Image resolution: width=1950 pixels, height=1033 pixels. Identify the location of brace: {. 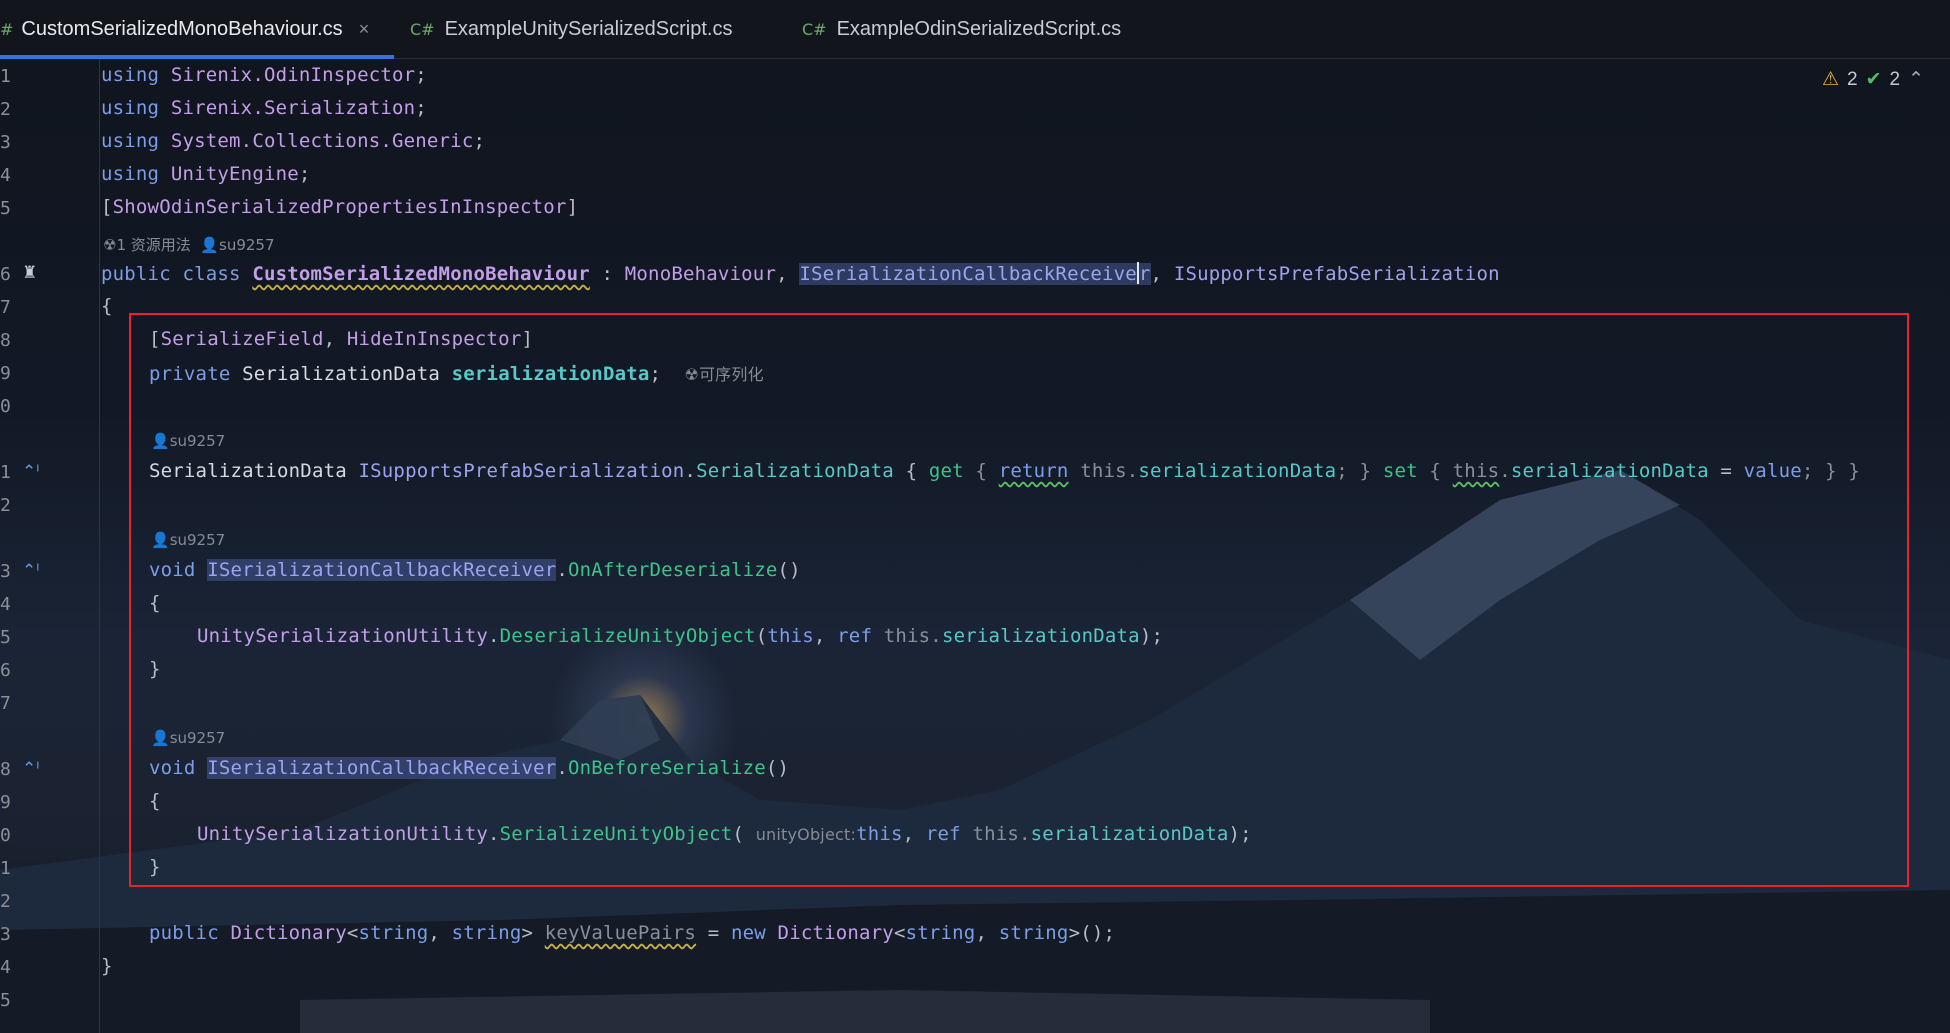
(107, 306).